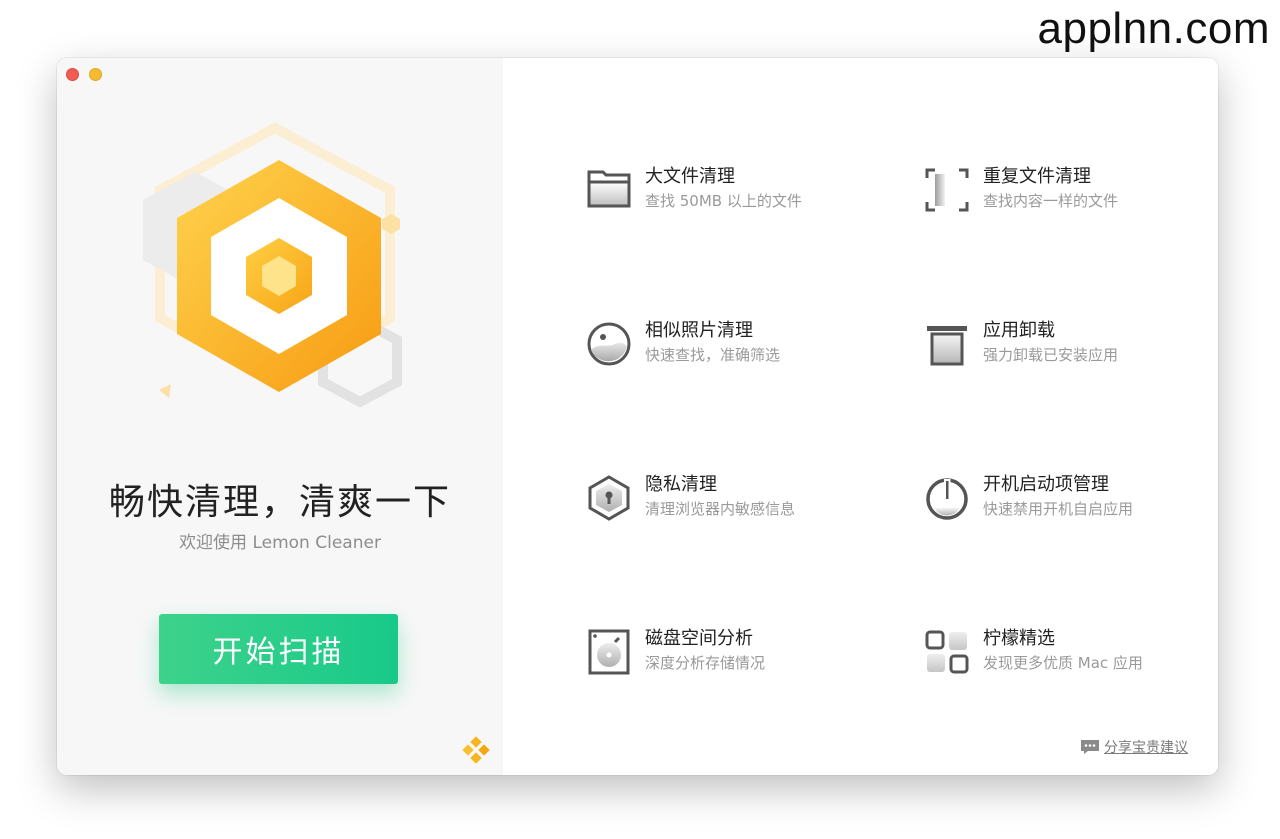  What do you see at coordinates (609, 498) in the screenshot?
I see `lock-hexagon-icon` at bounding box center [609, 498].